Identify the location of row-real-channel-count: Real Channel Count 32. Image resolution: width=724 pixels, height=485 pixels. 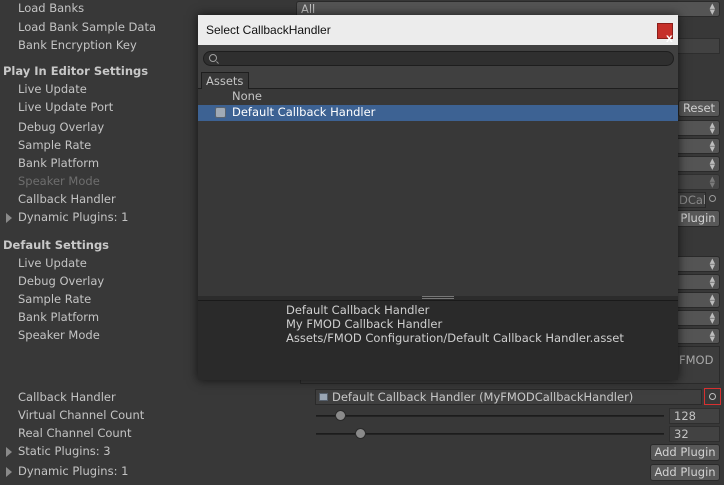
(362, 434).